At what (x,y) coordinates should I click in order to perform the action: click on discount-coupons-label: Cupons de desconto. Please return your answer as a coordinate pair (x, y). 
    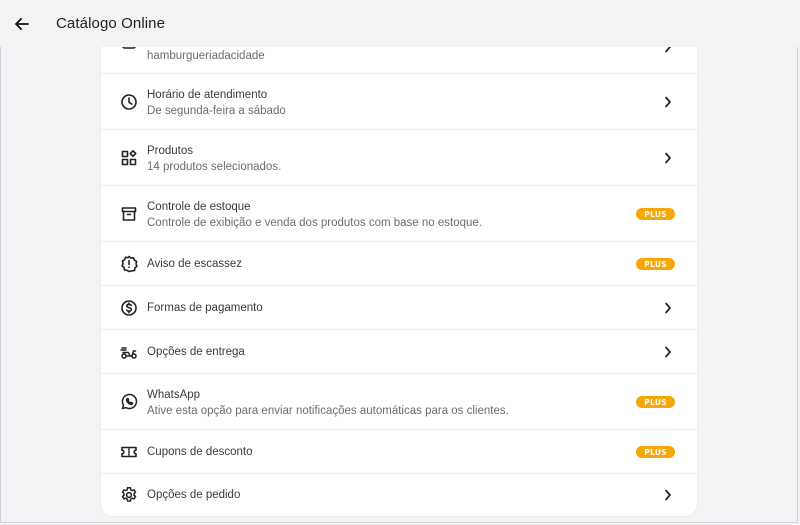
    Looking at the image, I should click on (200, 452).